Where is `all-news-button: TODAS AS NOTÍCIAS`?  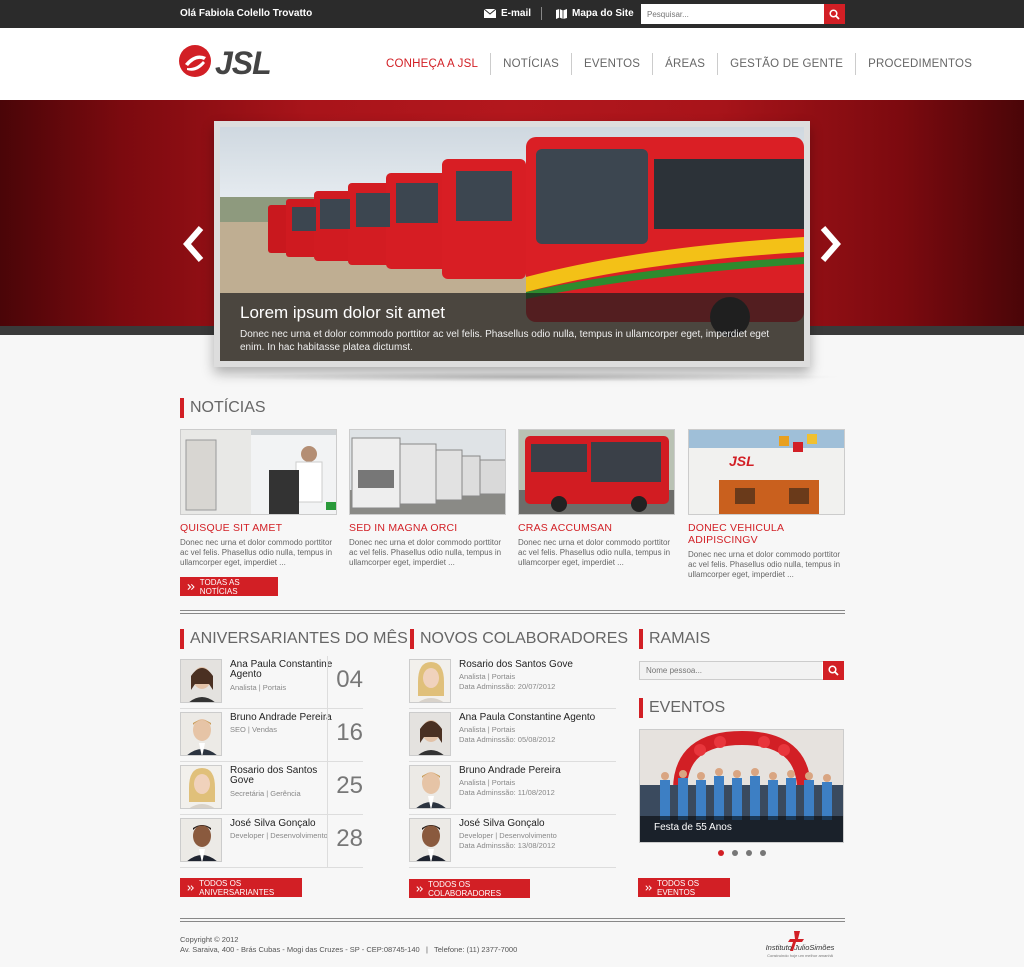
all-news-button: TODAS AS NOTÍCIAS is located at coordinates (229, 586).